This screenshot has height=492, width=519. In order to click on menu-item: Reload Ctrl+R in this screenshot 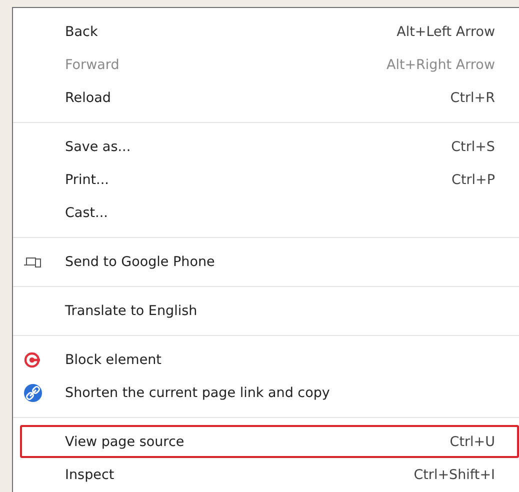, I will do `click(269, 97)`.